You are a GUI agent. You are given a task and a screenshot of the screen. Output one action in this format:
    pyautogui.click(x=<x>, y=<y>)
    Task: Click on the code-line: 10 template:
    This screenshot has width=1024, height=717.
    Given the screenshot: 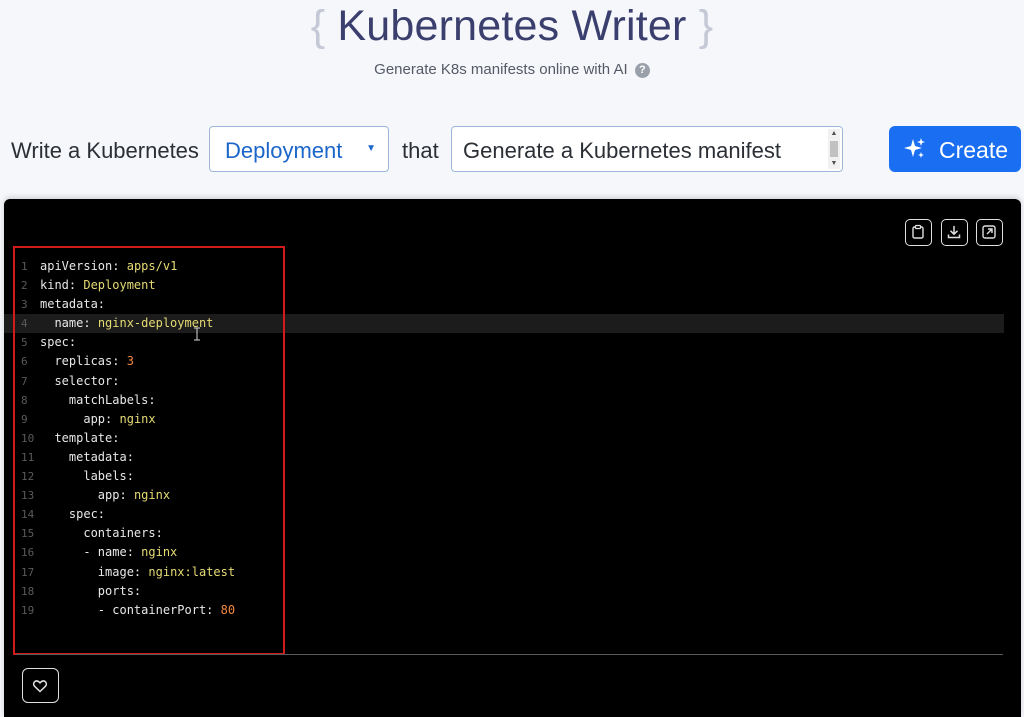 What is the action you would take?
    pyautogui.click(x=504, y=438)
    